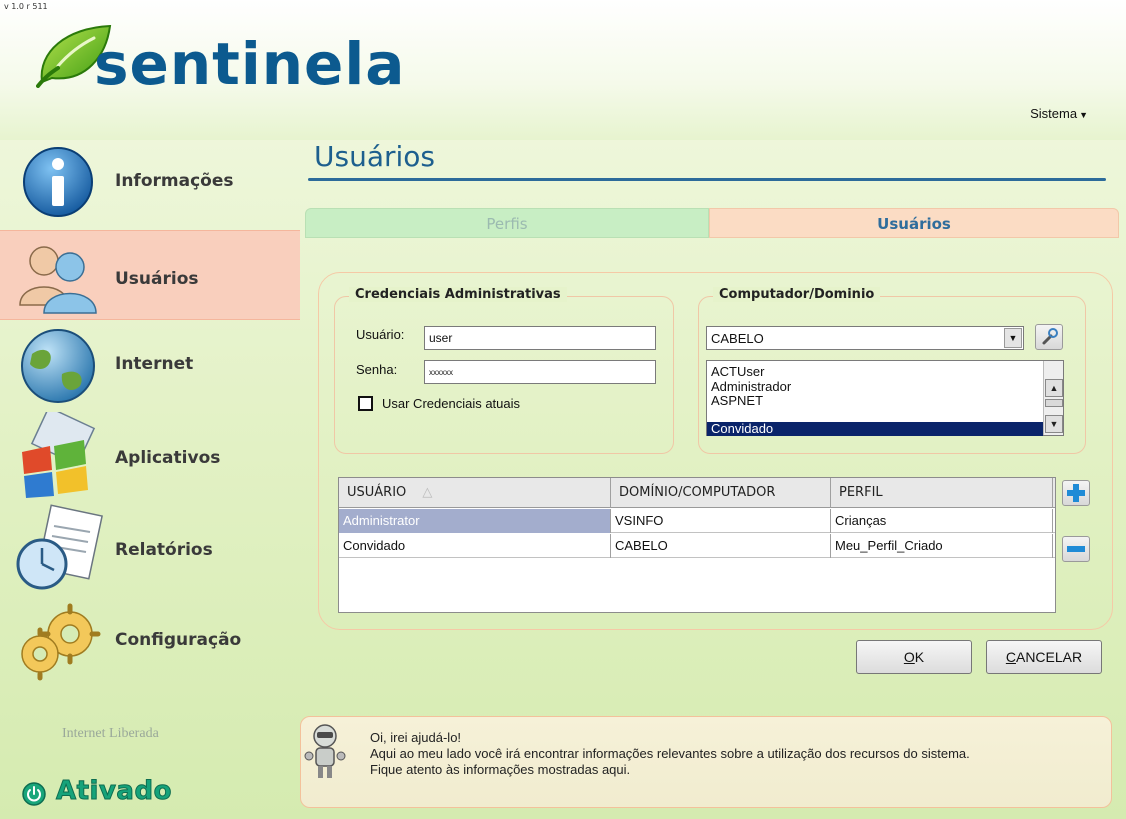 This screenshot has width=1126, height=819. Describe the element at coordinates (737, 372) in the screenshot. I see `list-item: ACTUser` at that location.